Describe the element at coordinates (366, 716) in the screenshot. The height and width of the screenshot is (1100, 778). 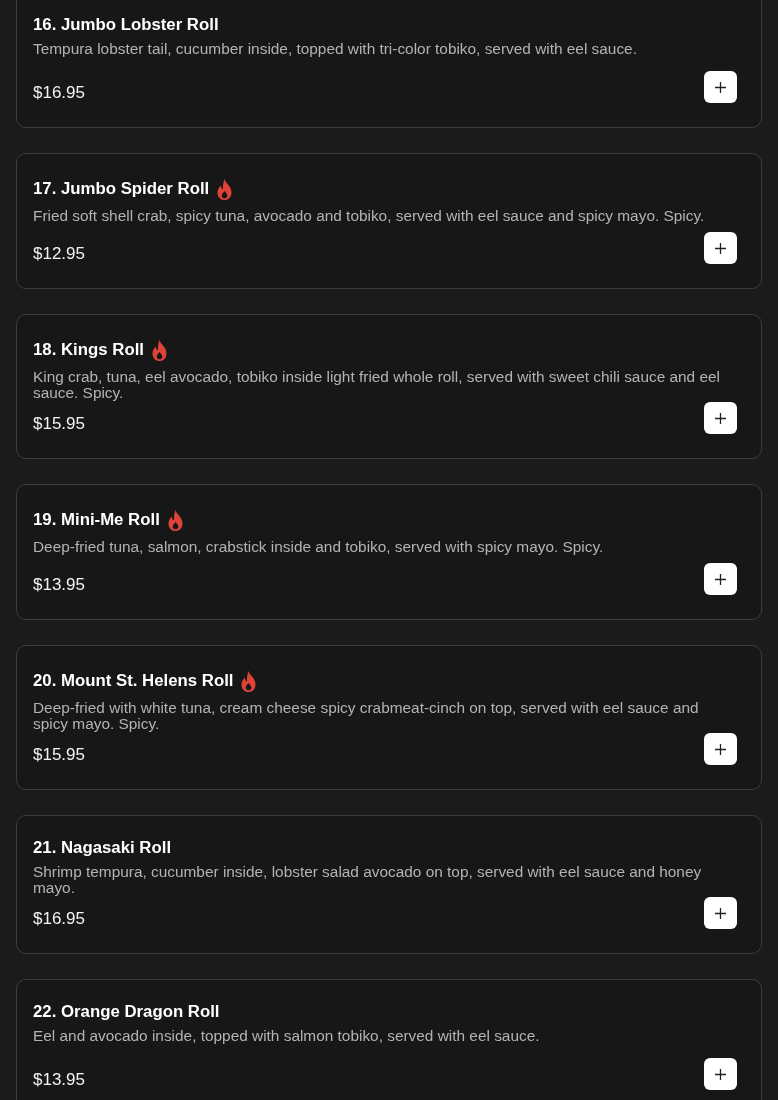
I see `item-description: Deep-fried with white tuna, cream cheese spicy crabmeat-cinch on top, served with eel sauce and spicy mayo. Spicy.` at that location.